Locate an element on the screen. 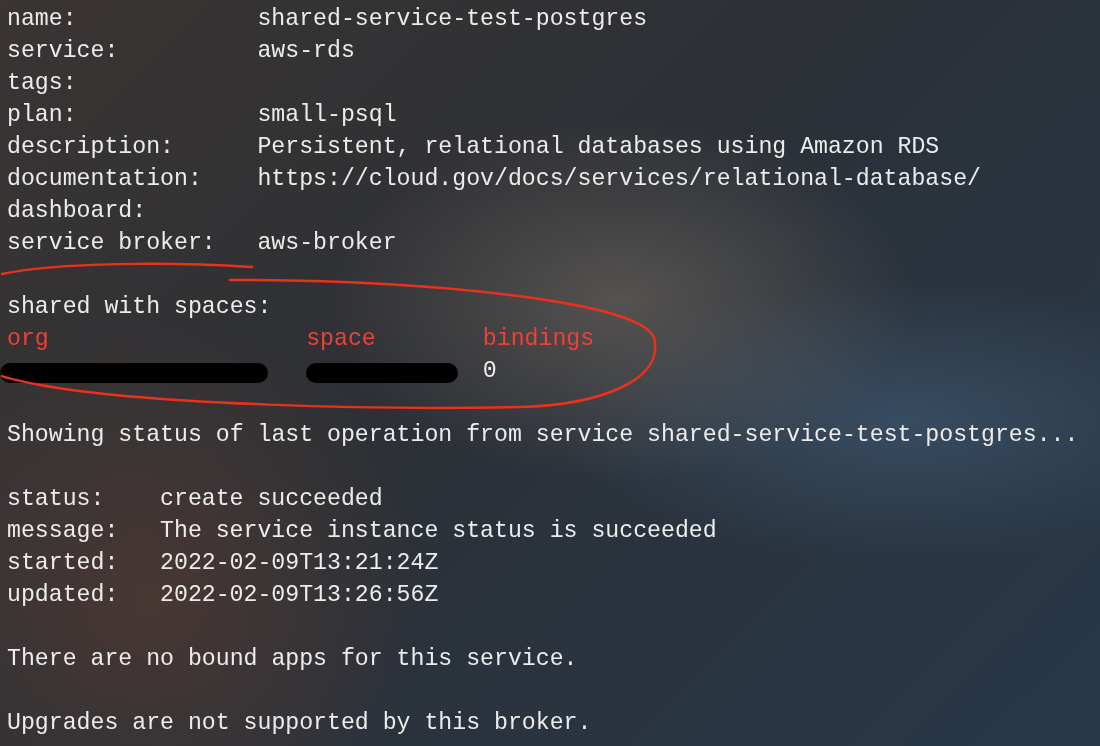 This screenshot has height=746, width=1100. field-value: aws-rds is located at coordinates (306, 51).